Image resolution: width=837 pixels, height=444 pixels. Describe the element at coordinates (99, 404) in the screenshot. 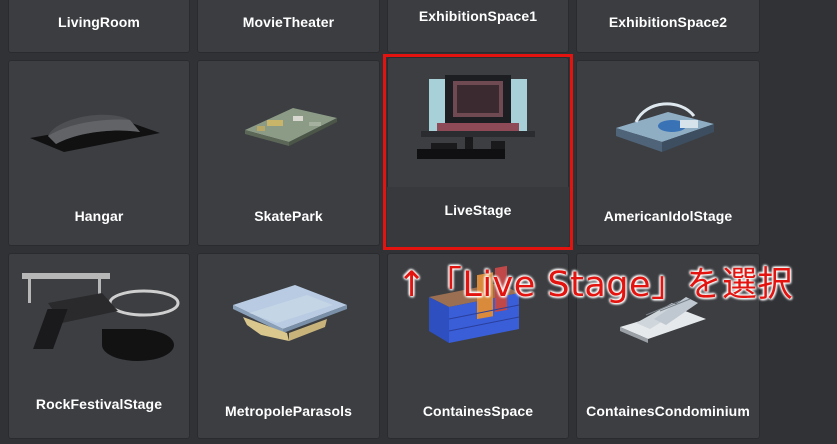

I see `stage-label: RockFestivalStage` at that location.